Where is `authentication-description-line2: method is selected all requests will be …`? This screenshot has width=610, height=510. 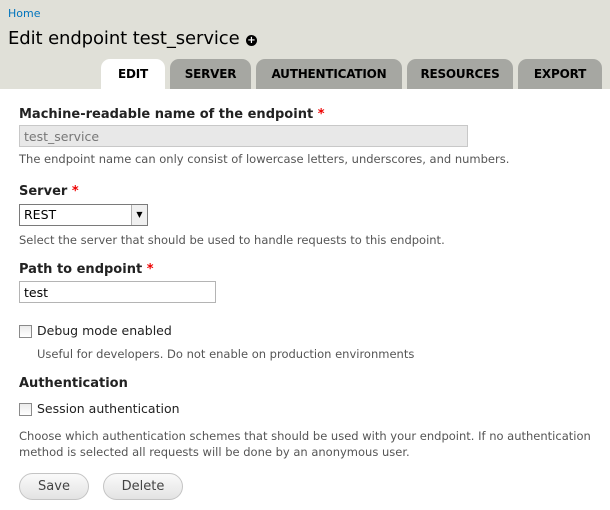 authentication-description-line2: method is selected all requests will be … is located at coordinates (214, 452).